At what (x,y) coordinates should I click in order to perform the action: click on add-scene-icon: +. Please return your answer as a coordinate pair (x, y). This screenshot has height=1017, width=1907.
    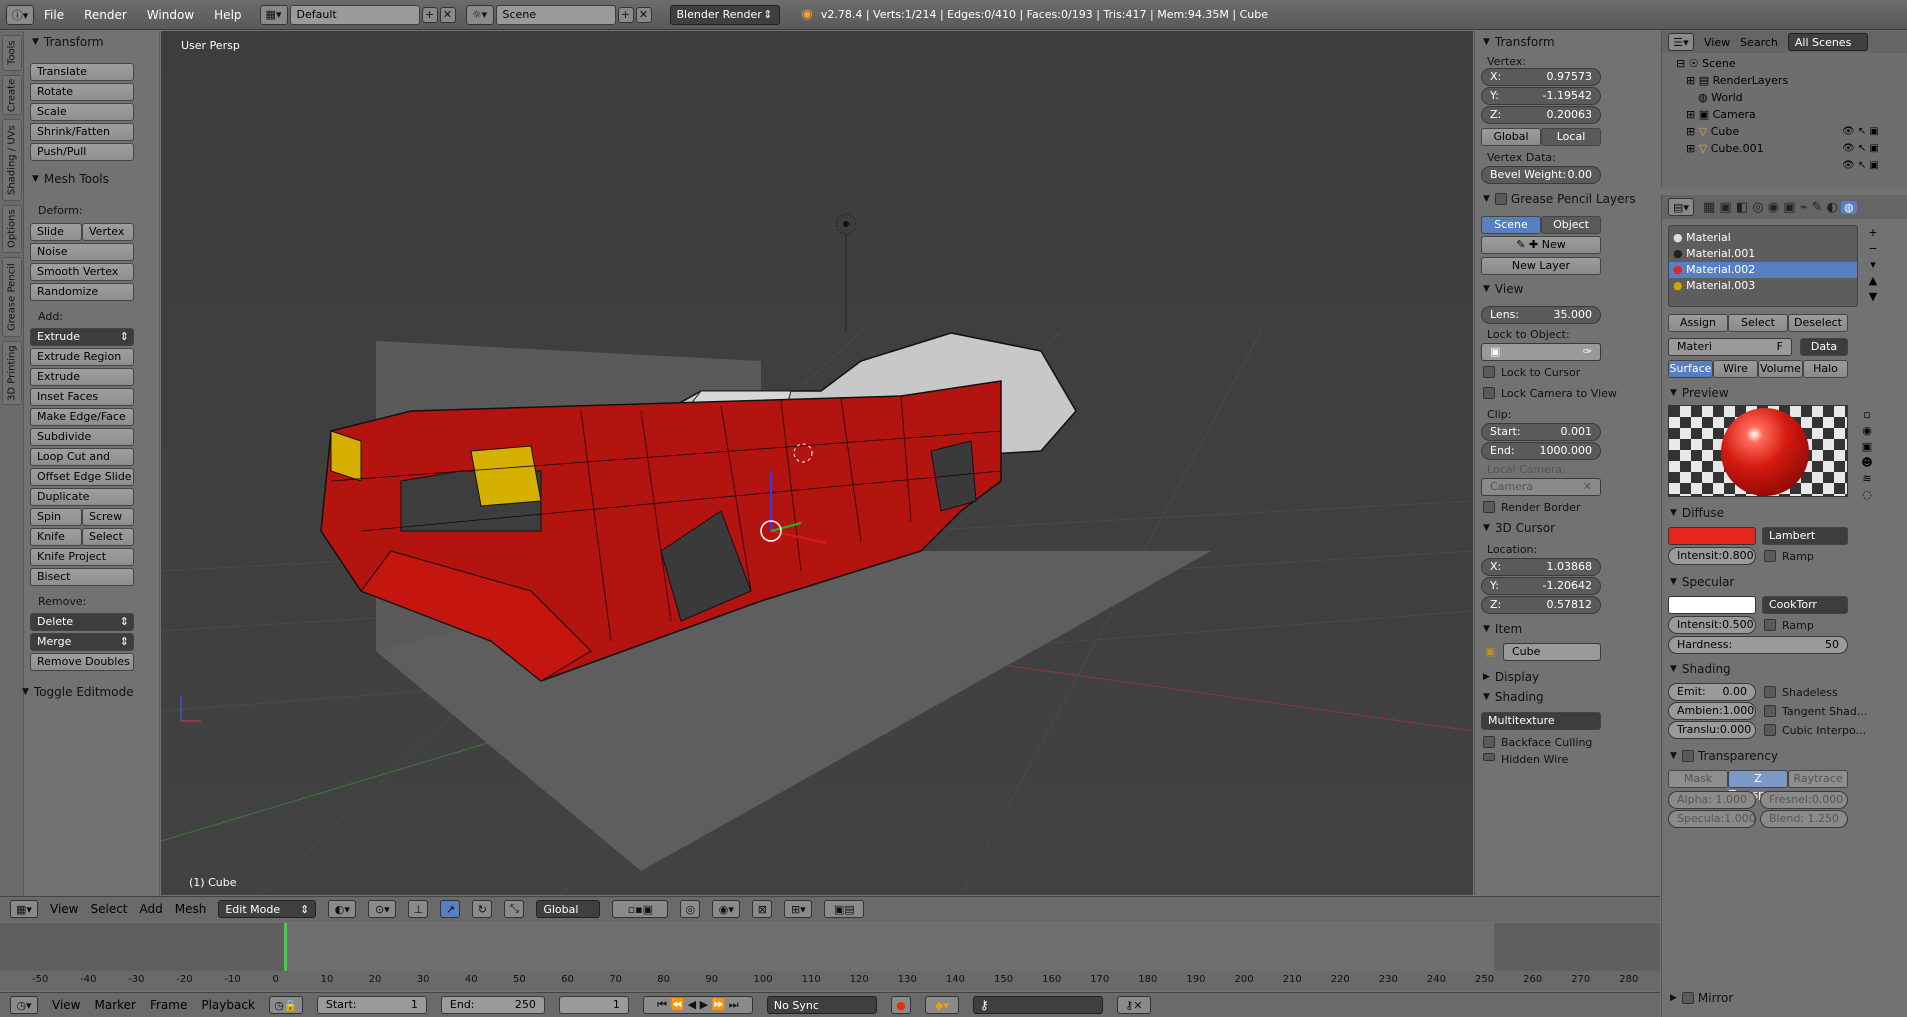
    Looking at the image, I should click on (625, 14).